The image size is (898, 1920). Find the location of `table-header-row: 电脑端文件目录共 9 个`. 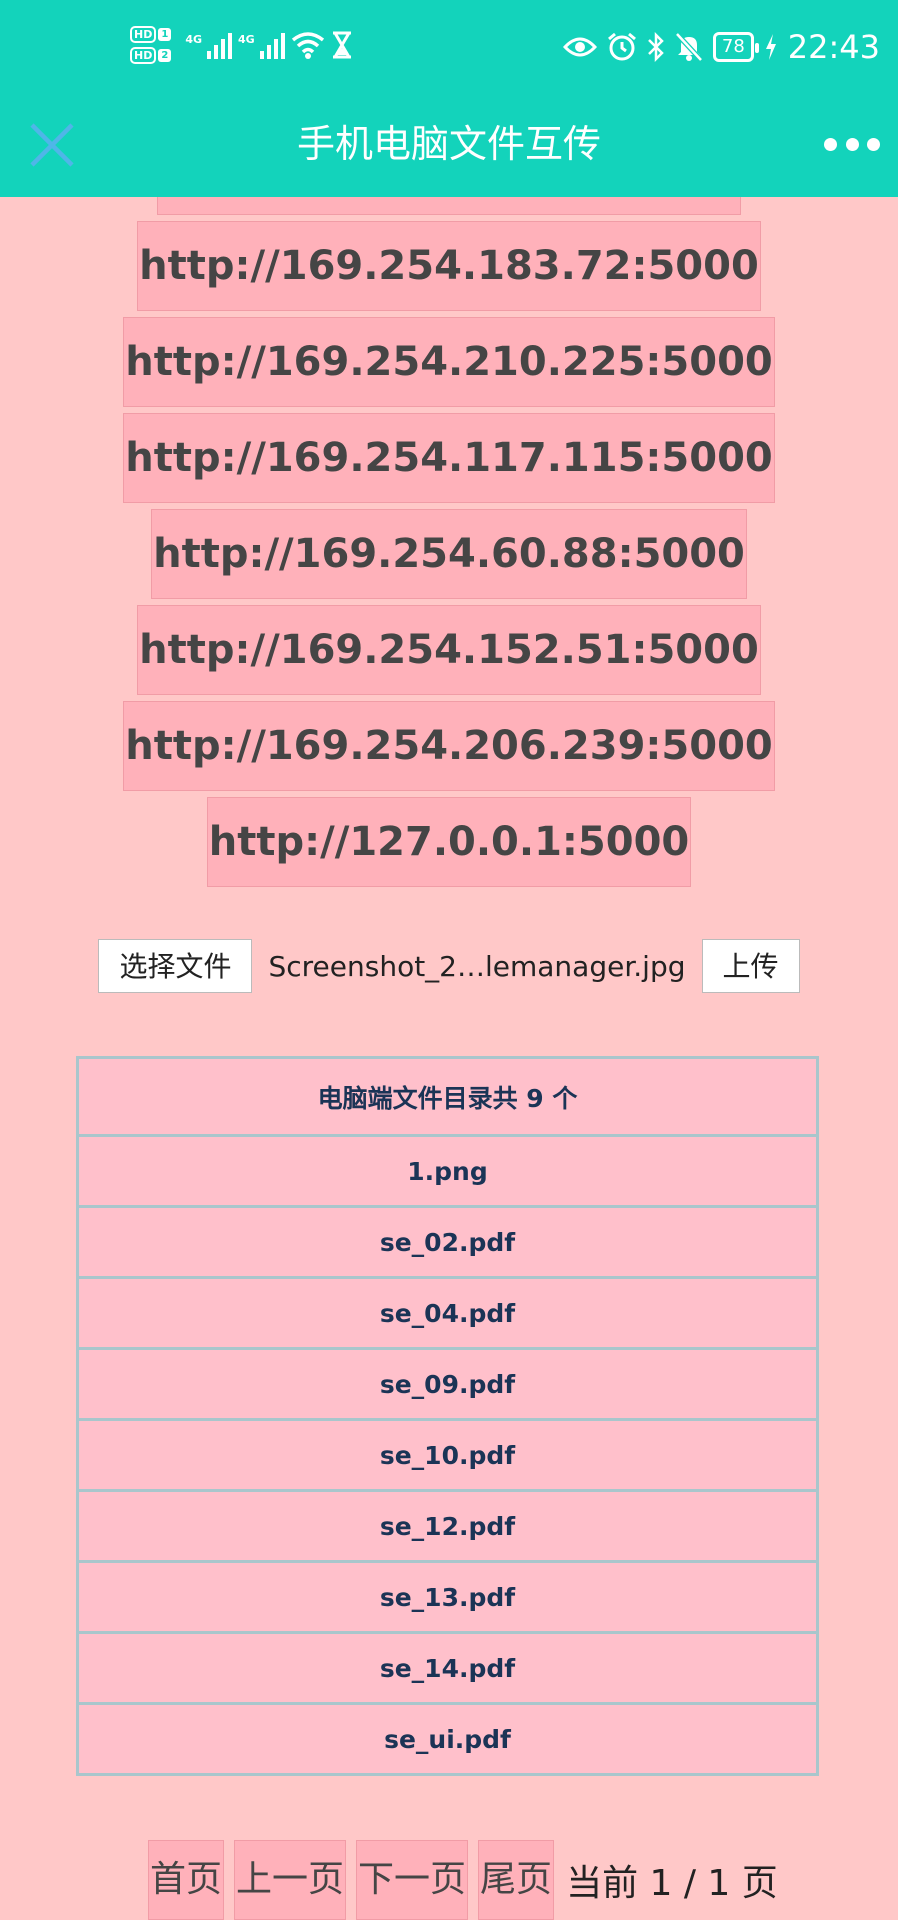

table-header-row: 电脑端文件目录共 9 个 is located at coordinates (447, 1096).